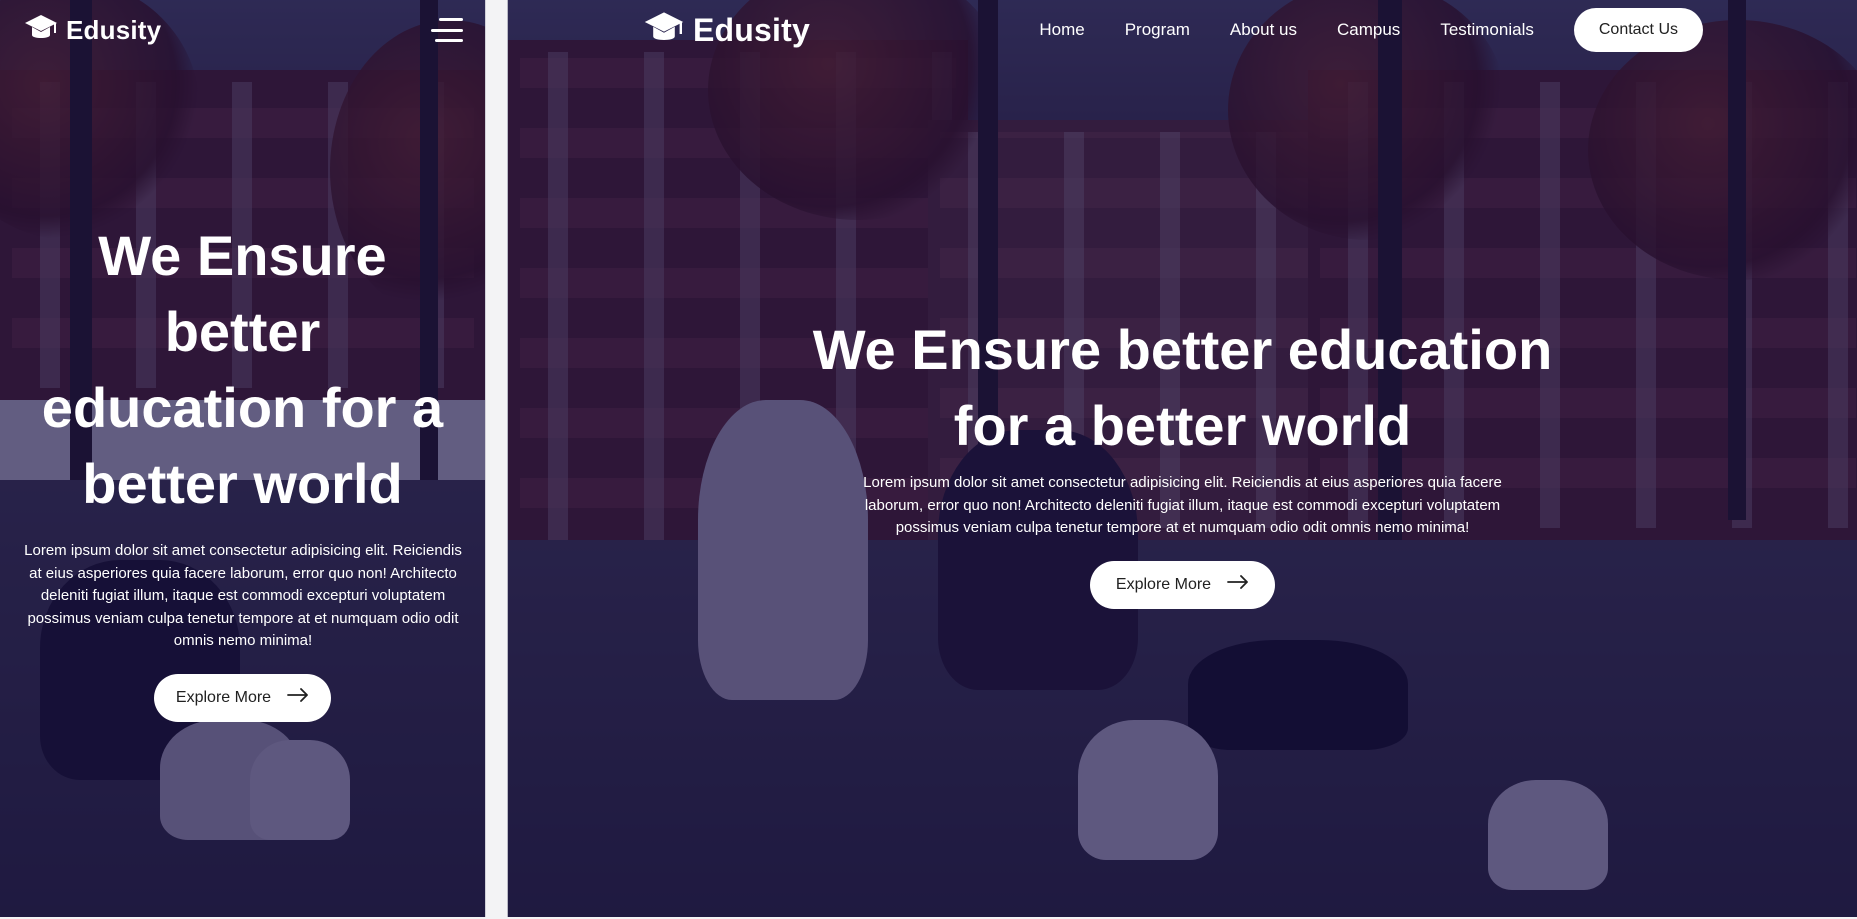 Image resolution: width=1857 pixels, height=919 pixels. I want to click on nav-link-about-us: About us, so click(1263, 30).